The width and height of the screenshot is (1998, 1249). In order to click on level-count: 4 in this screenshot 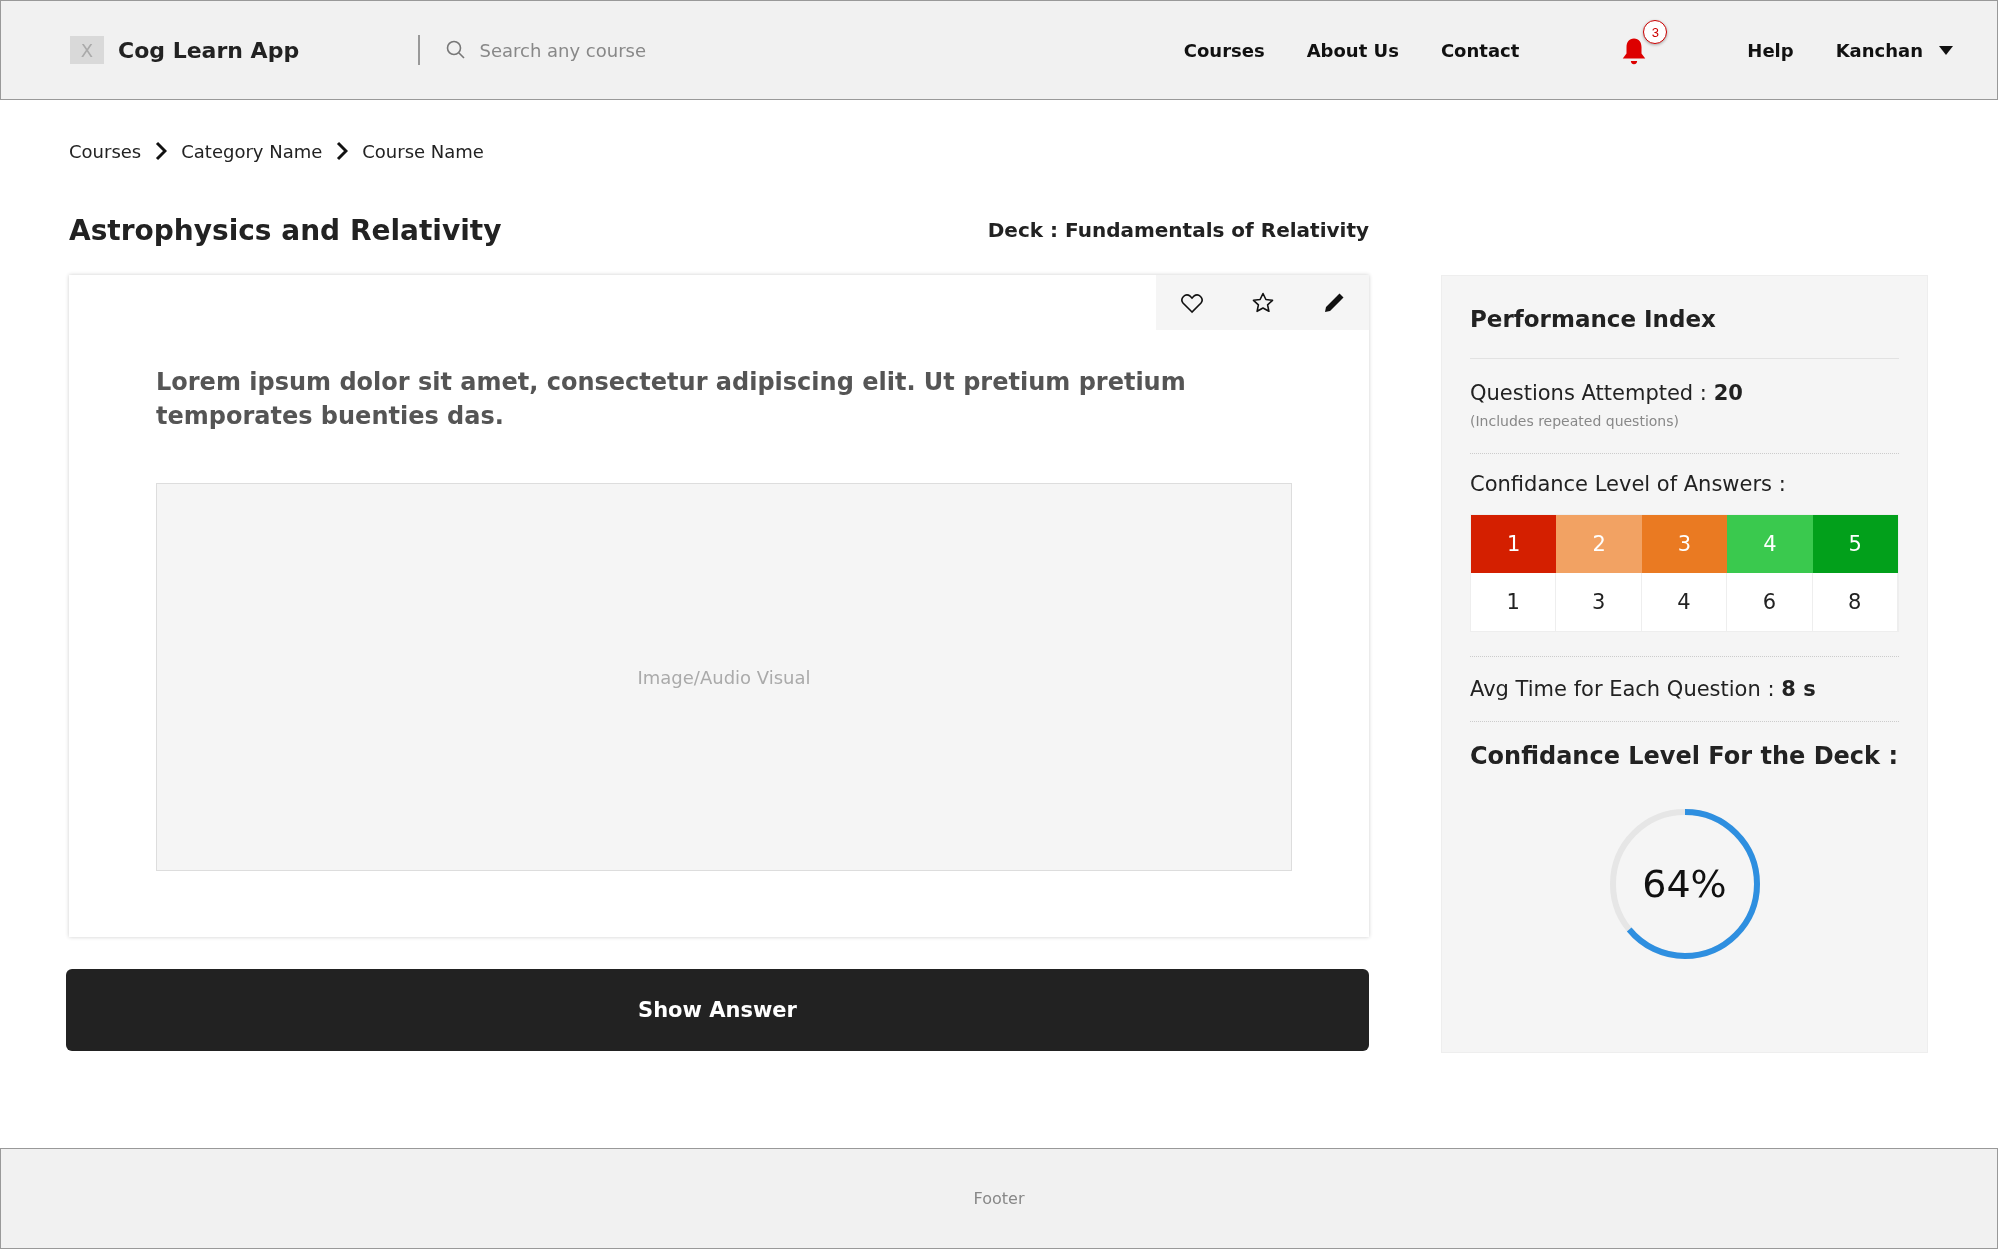, I will do `click(1684, 602)`.